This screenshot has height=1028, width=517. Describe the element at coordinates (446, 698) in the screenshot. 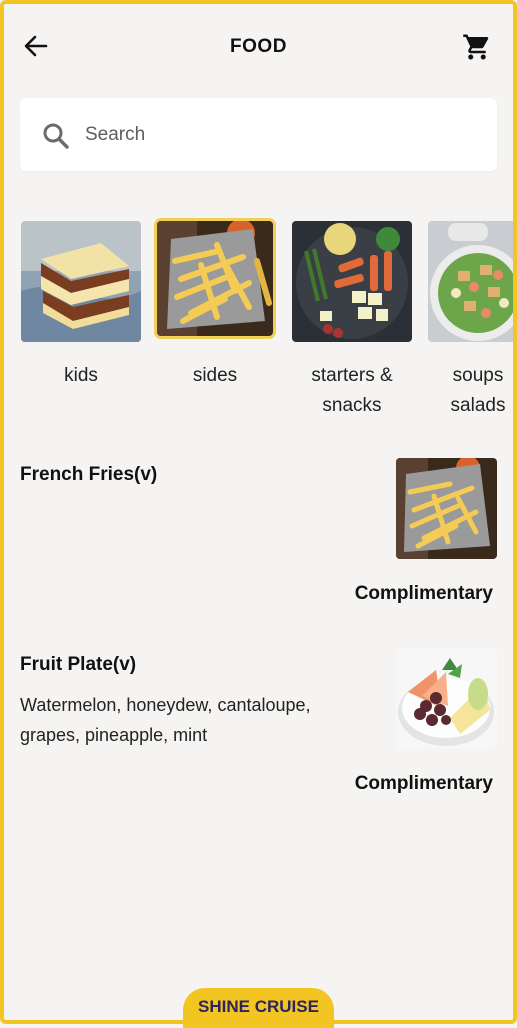

I see `fruit-plate-image` at that location.